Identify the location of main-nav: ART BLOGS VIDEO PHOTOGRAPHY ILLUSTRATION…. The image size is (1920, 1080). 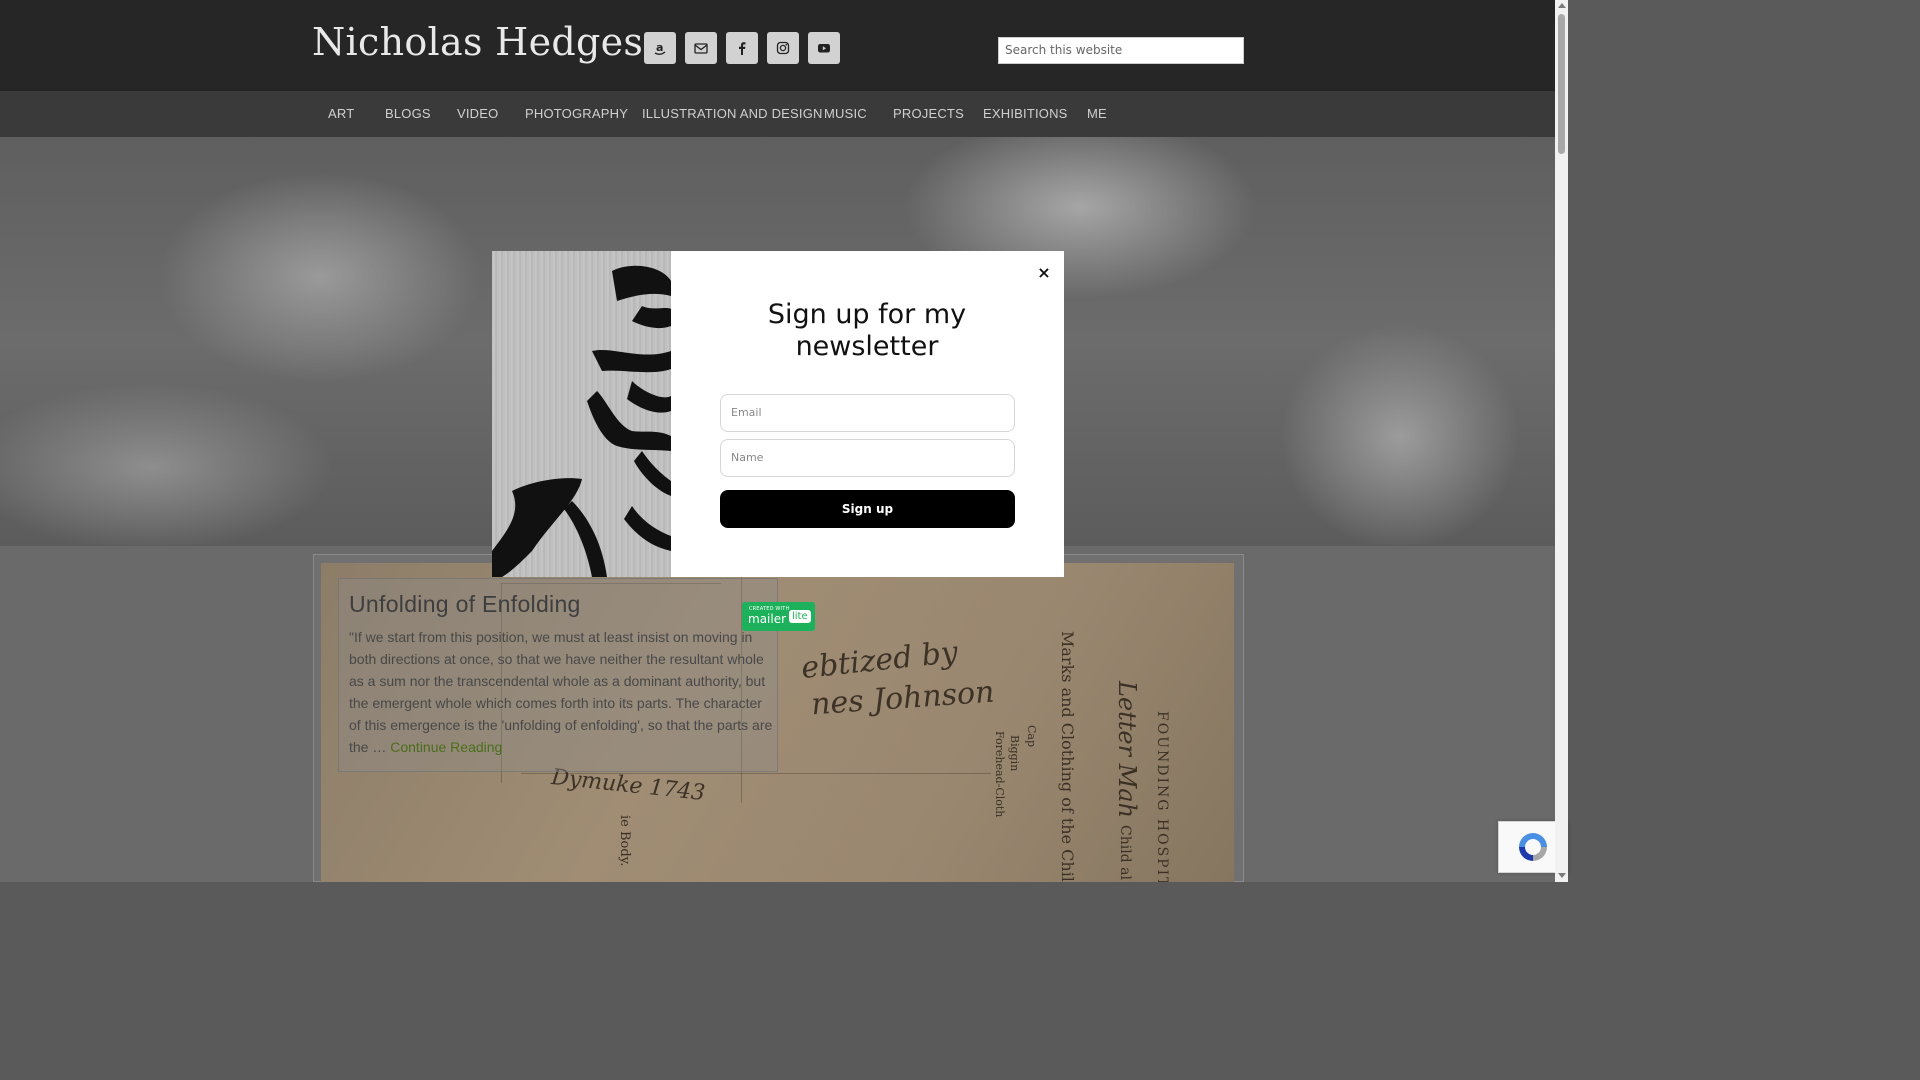
(777, 114).